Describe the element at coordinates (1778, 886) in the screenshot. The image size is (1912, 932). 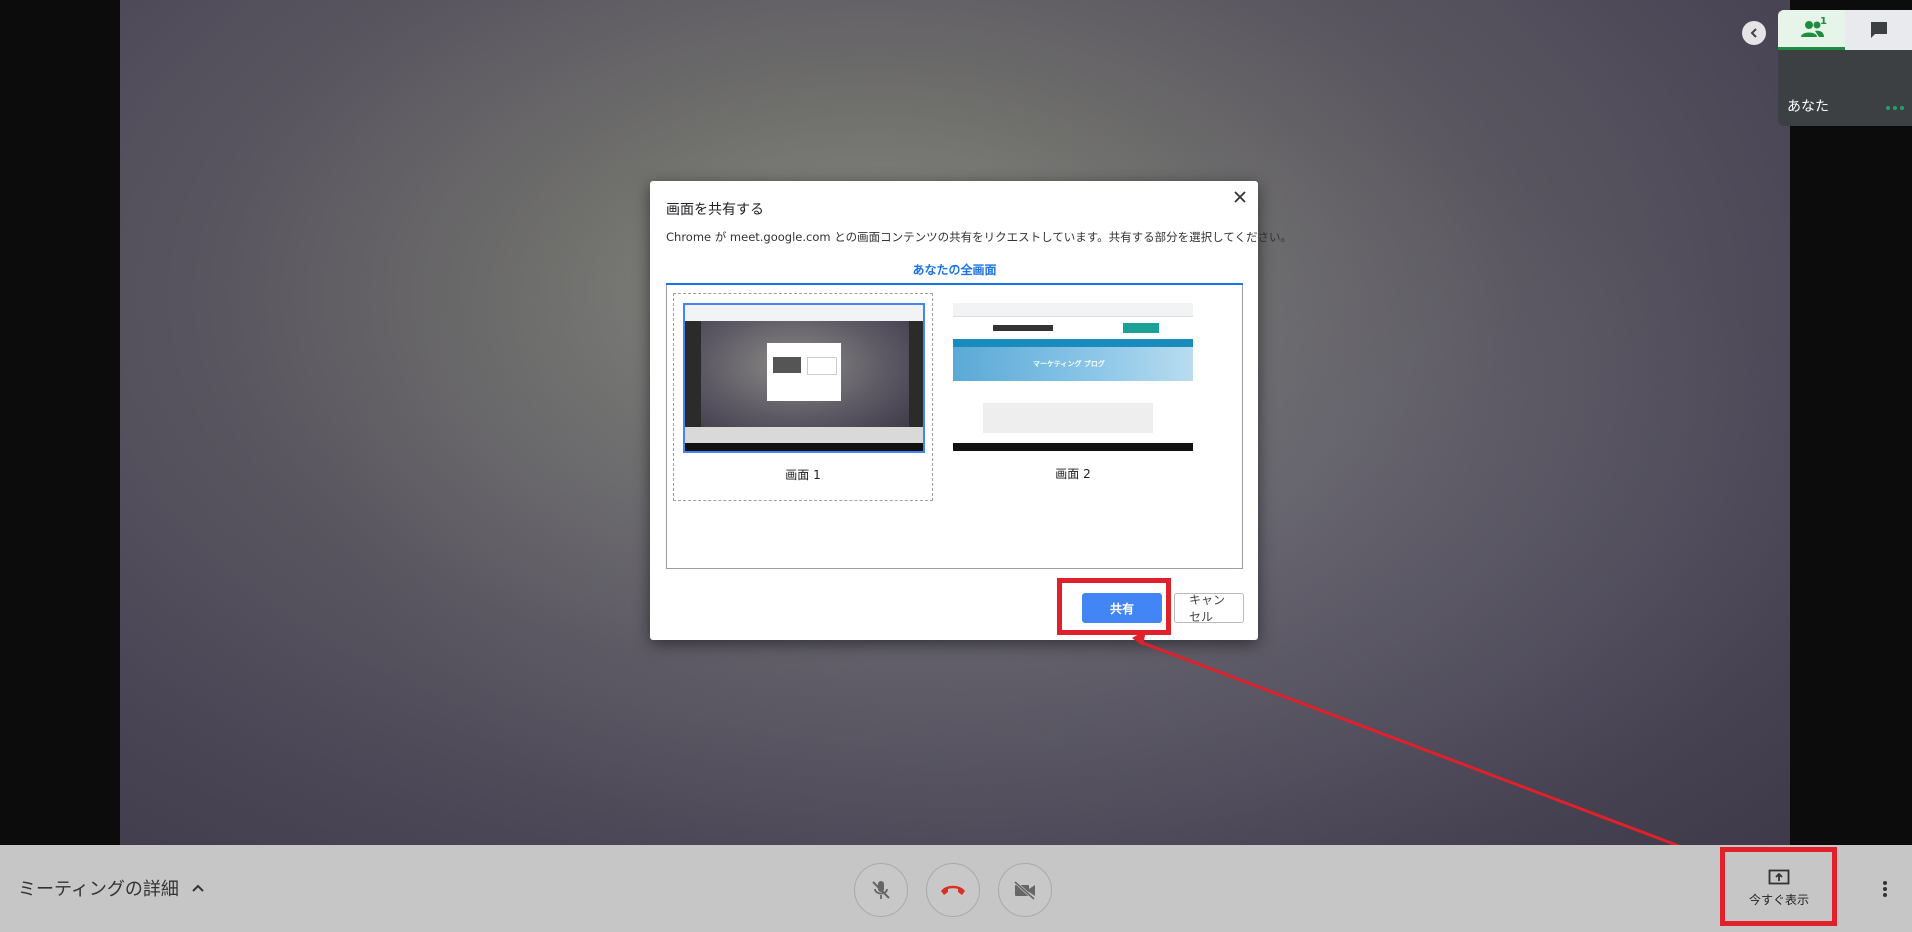
I see `present-now-highlight` at that location.